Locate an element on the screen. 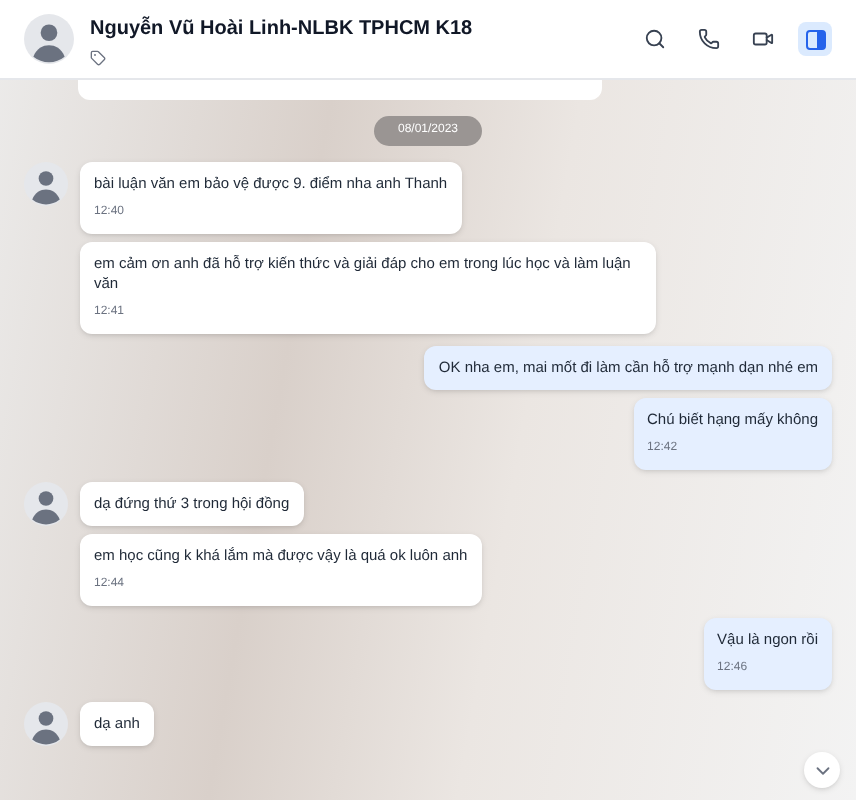 This screenshot has width=856, height=800. scroll-down-button is located at coordinates (822, 770).